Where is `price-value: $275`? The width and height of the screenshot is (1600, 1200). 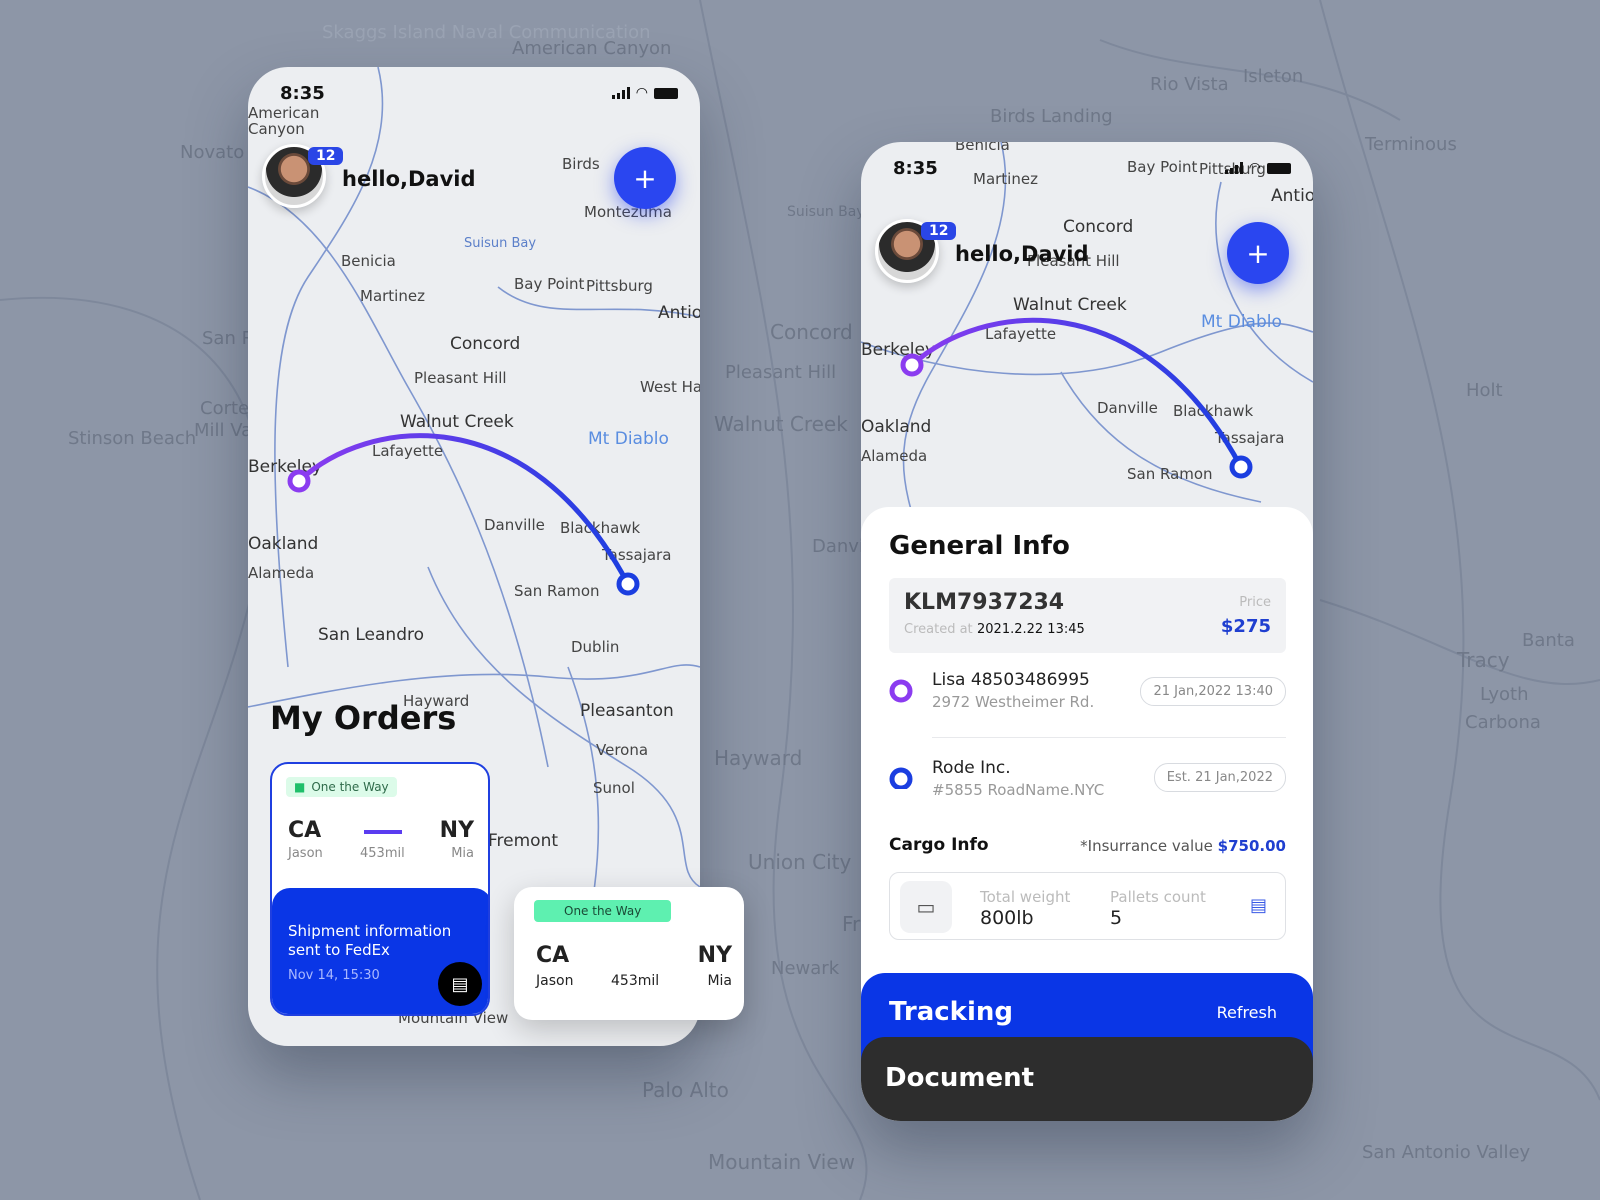 price-value: $275 is located at coordinates (1245, 626).